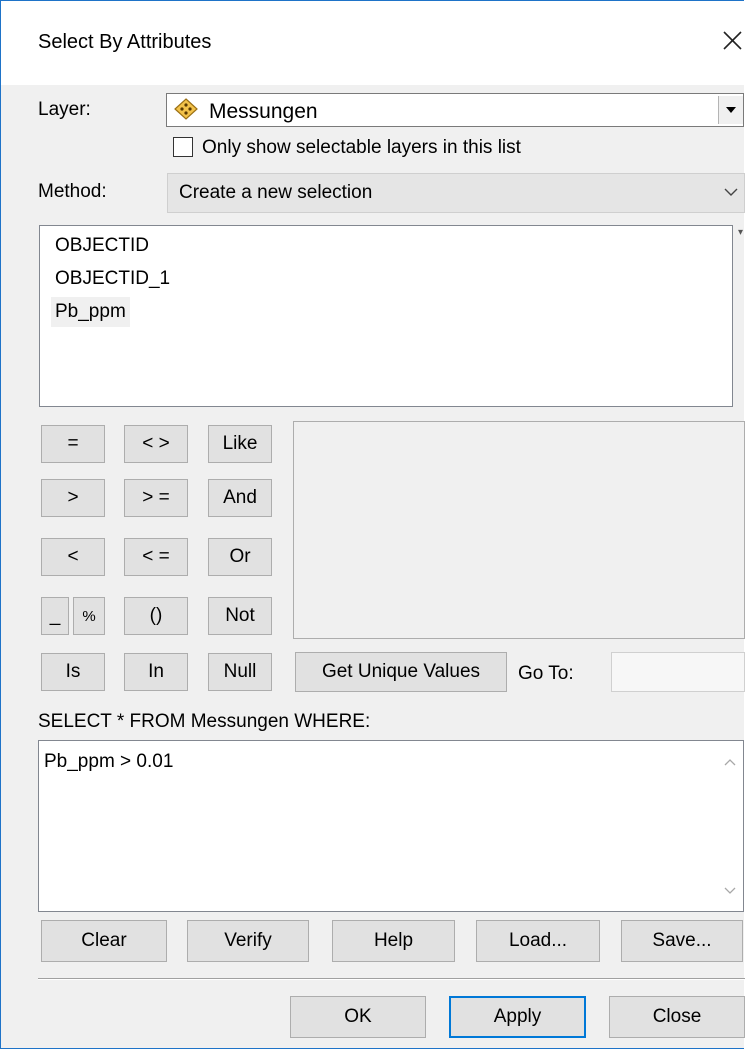 Image resolution: width=745 pixels, height=1050 pixels. What do you see at coordinates (55, 616) in the screenshot?
I see `underscore-button: _` at bounding box center [55, 616].